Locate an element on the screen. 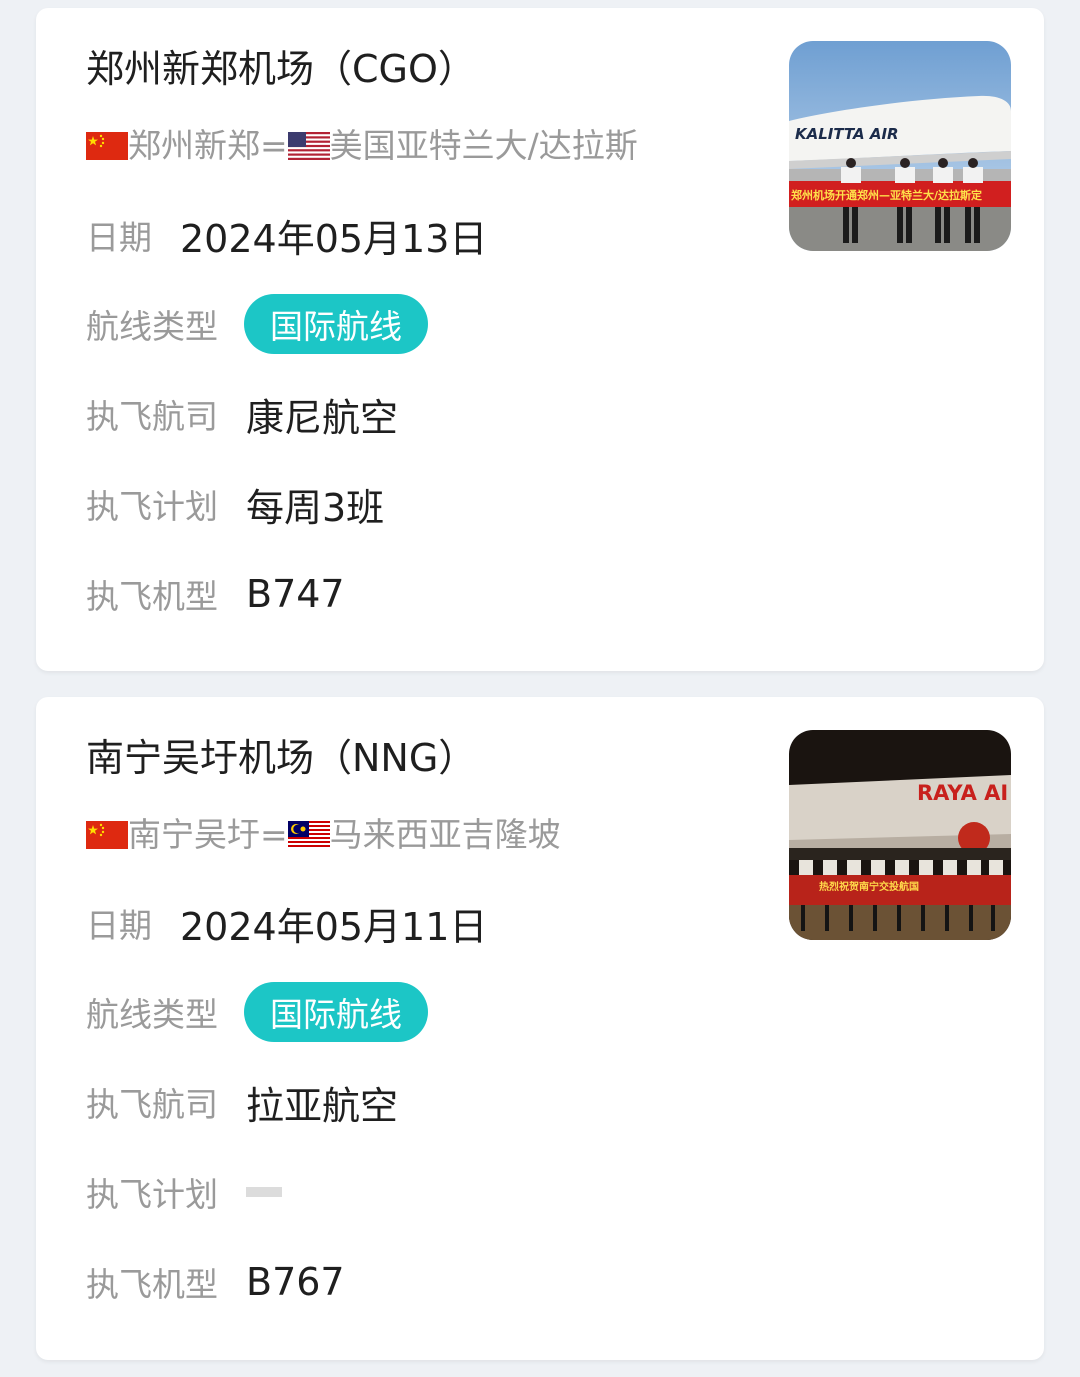 Image resolution: width=1080 pixels, height=1377 pixels. date-row: 日期 2024年05月11日 is located at coordinates (286, 923).